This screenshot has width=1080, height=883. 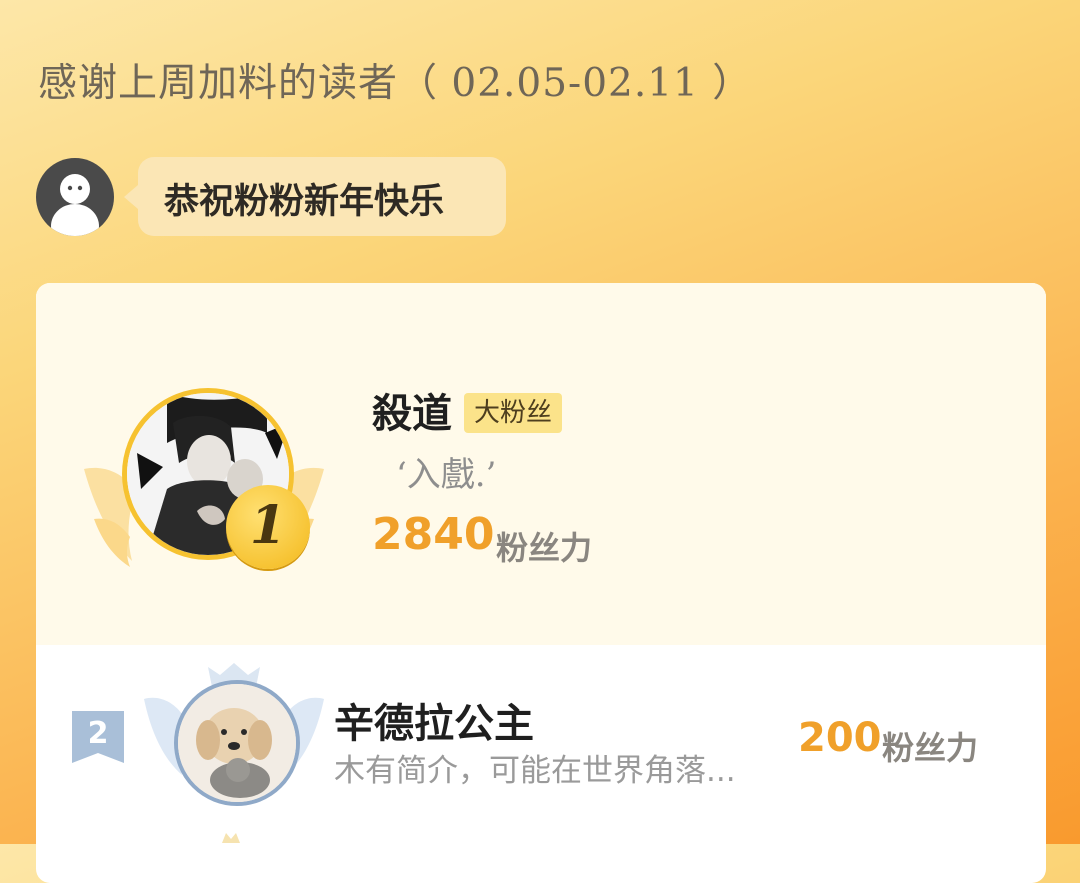 I want to click on rank-2-number: 2, so click(x=98, y=733).